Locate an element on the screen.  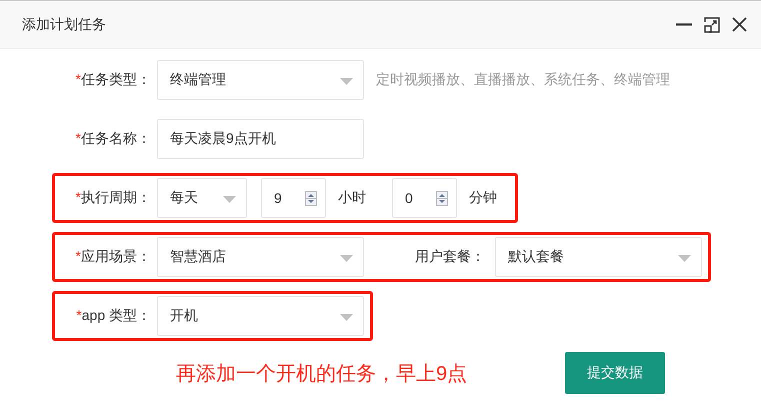
unit-label: 分钟 is located at coordinates (483, 198).